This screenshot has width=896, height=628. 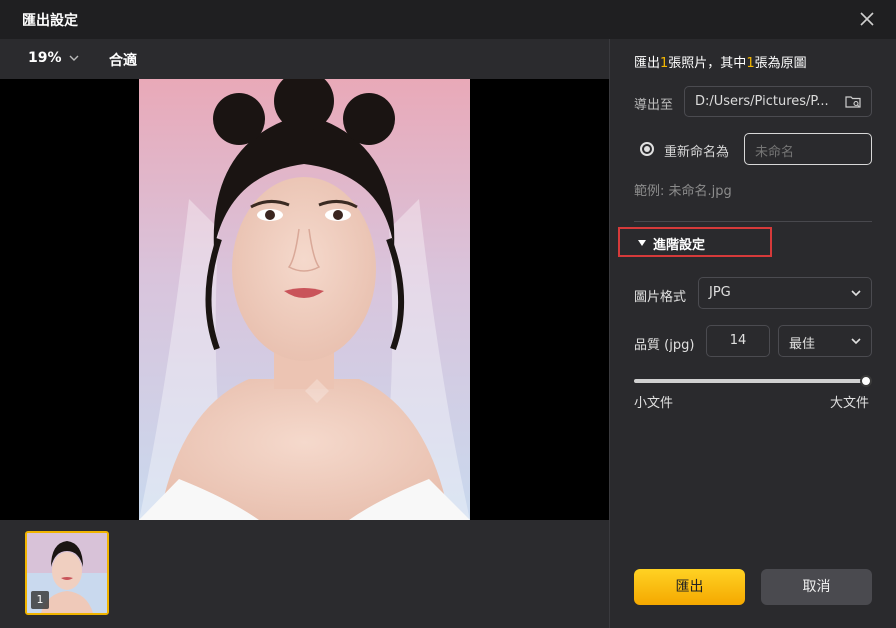 What do you see at coordinates (40, 600) in the screenshot?
I see `thumbnail-index: 1` at bounding box center [40, 600].